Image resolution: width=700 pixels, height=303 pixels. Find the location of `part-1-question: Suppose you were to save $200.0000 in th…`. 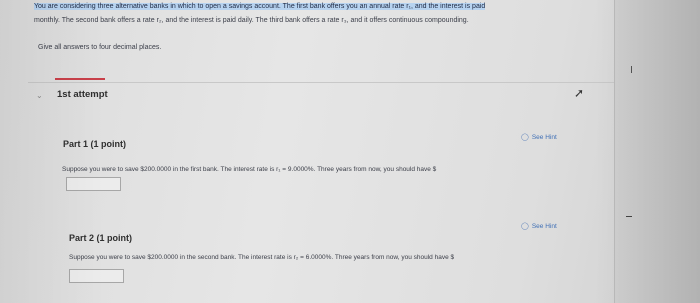

part-1-question: Suppose you were to save $200.0000 in th… is located at coordinates (249, 169).